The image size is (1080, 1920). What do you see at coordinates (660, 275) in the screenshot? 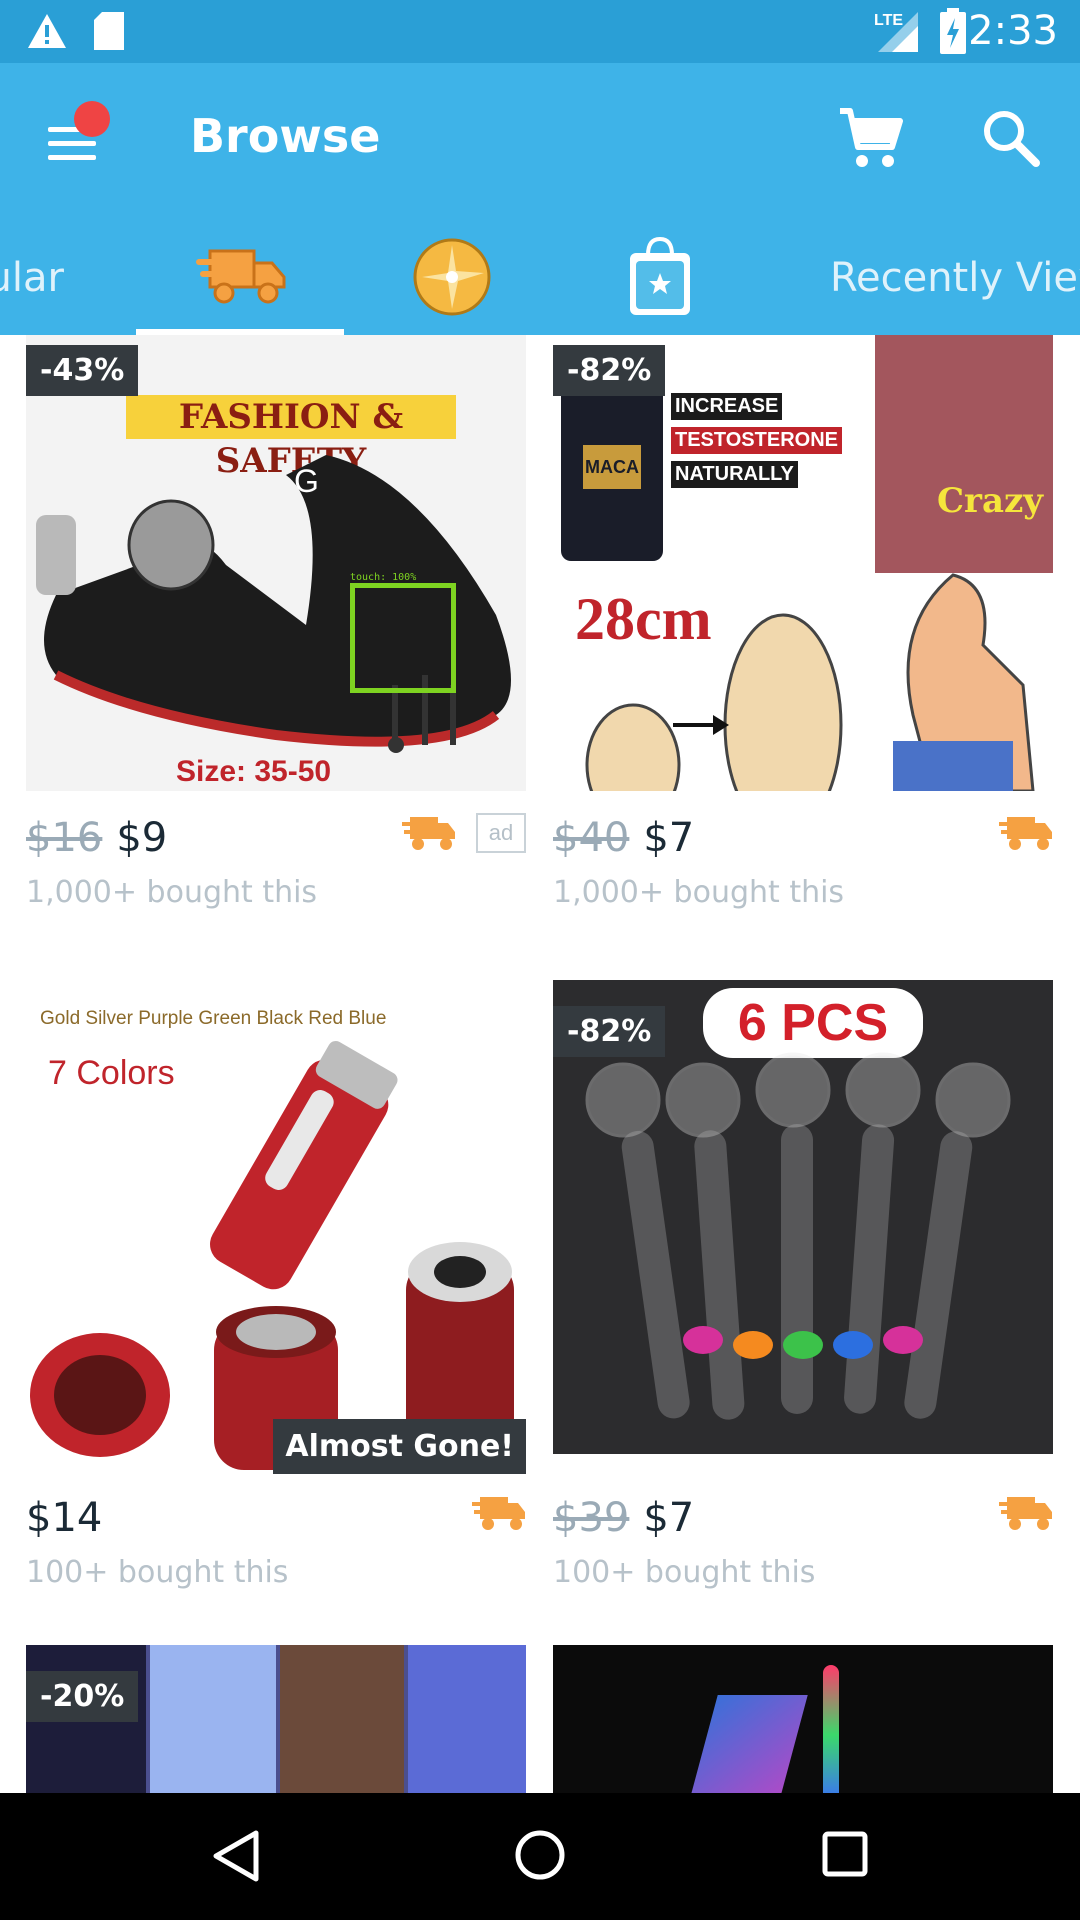
I see `bag-star-icon` at bounding box center [660, 275].